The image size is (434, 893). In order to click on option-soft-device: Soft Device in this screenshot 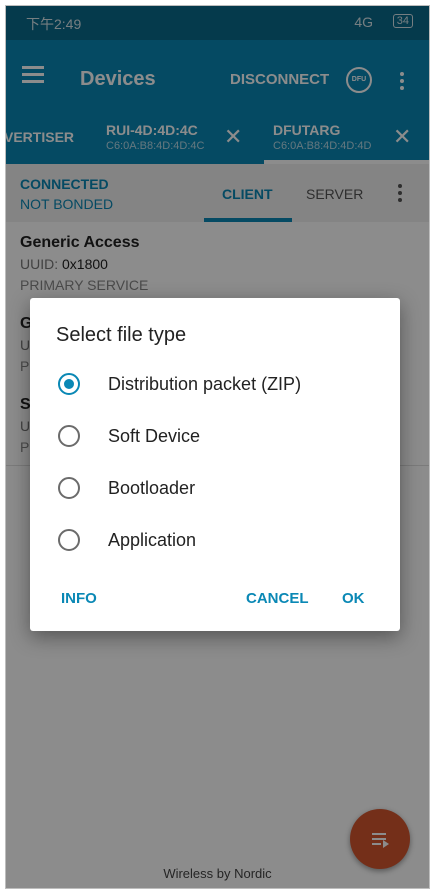, I will do `click(215, 436)`.